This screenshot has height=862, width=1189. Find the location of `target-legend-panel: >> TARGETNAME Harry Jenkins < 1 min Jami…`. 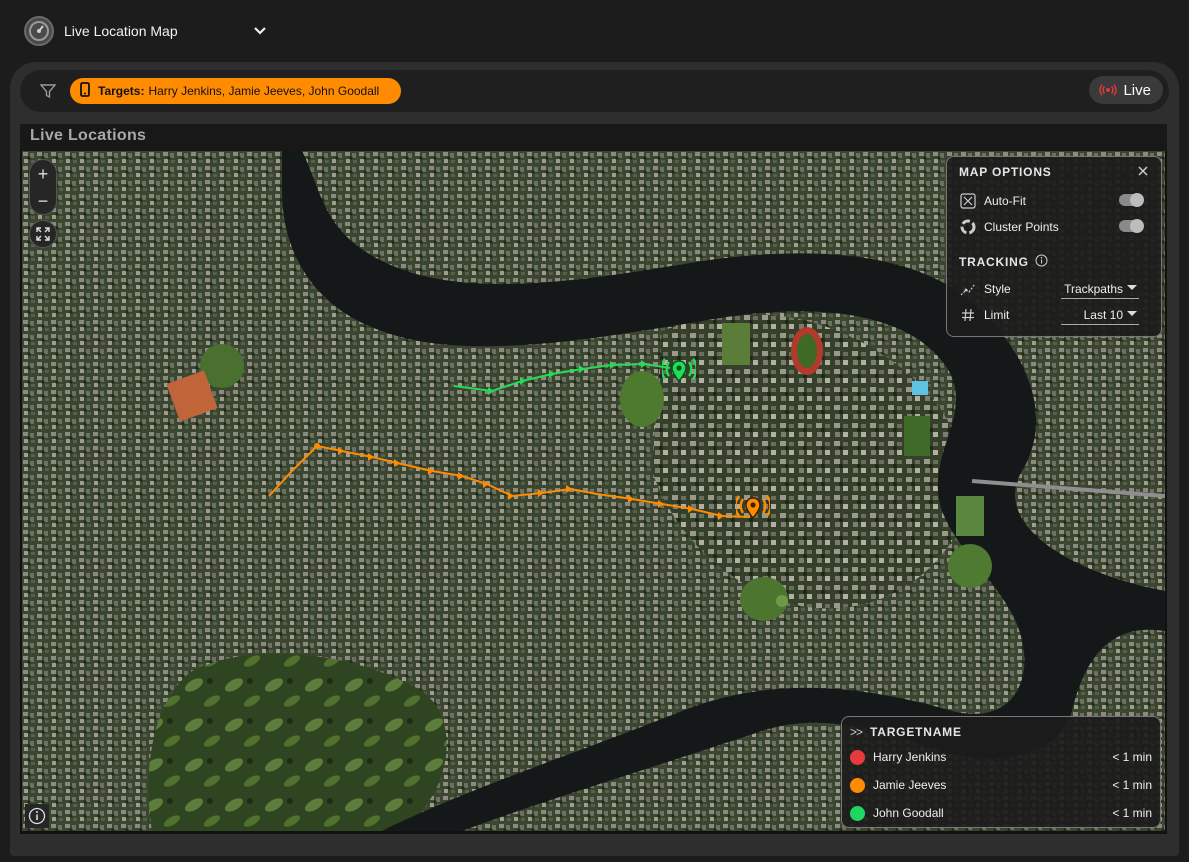

target-legend-panel: >> TARGETNAME Harry Jenkins < 1 min Jami… is located at coordinates (1001, 772).